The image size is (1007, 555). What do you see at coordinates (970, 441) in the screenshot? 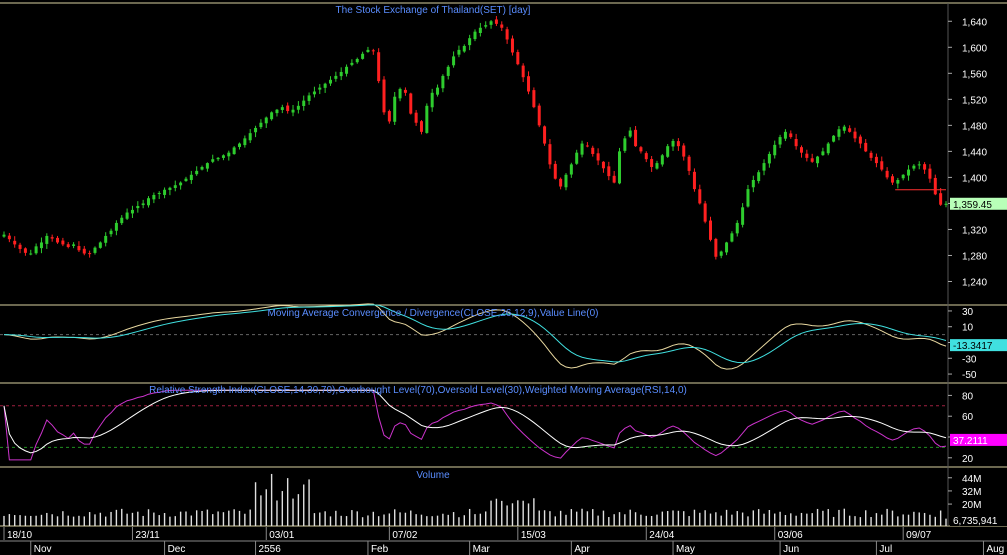
I see `last-rsi-label: 37.2111` at bounding box center [970, 441].